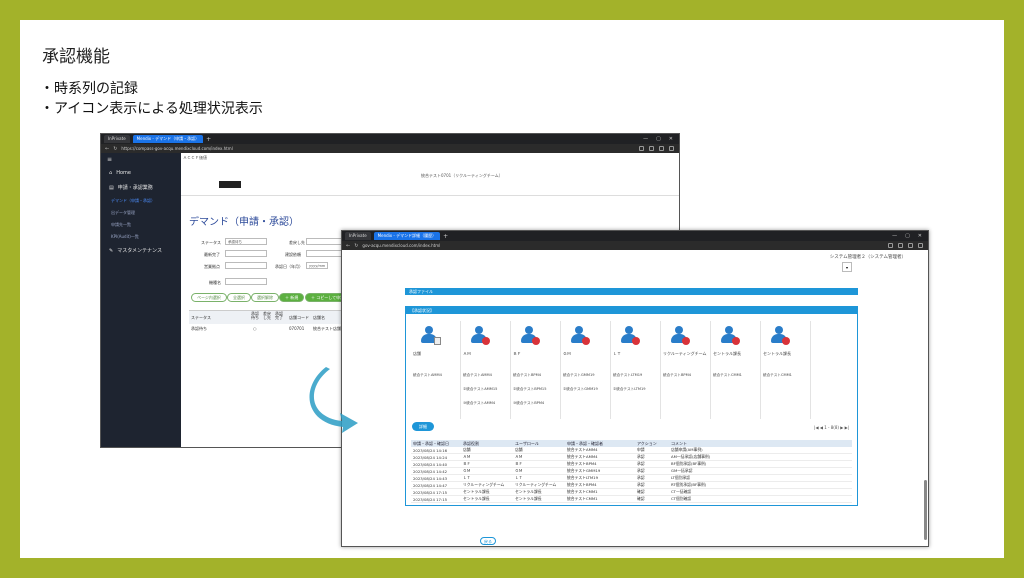  Describe the element at coordinates (631, 310) in the screenshot. I see `panel-title: 【承認状況】` at that location.